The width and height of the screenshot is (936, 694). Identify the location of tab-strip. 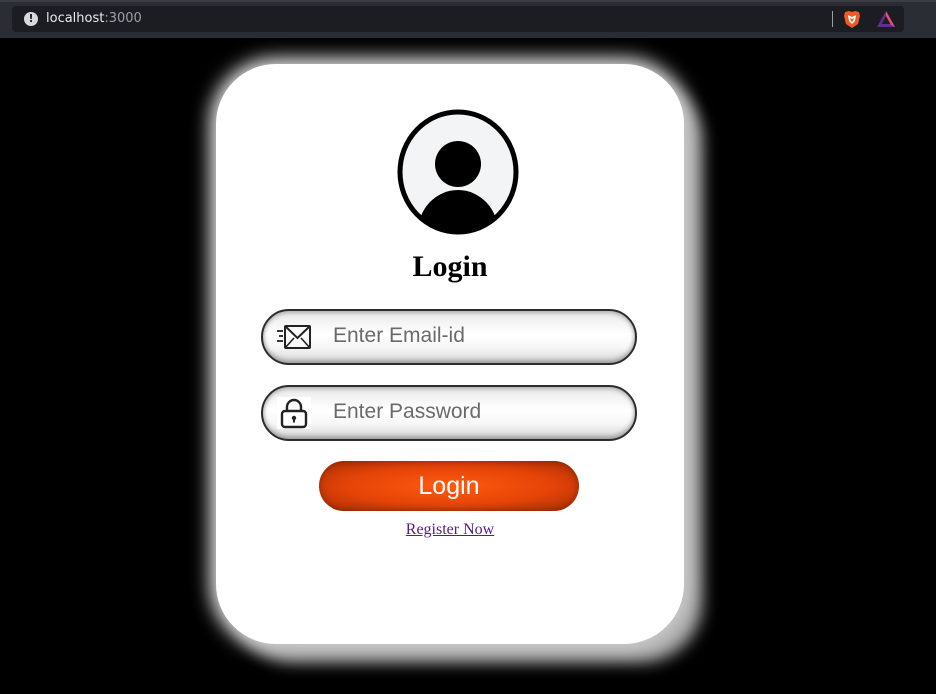
(468, 1).